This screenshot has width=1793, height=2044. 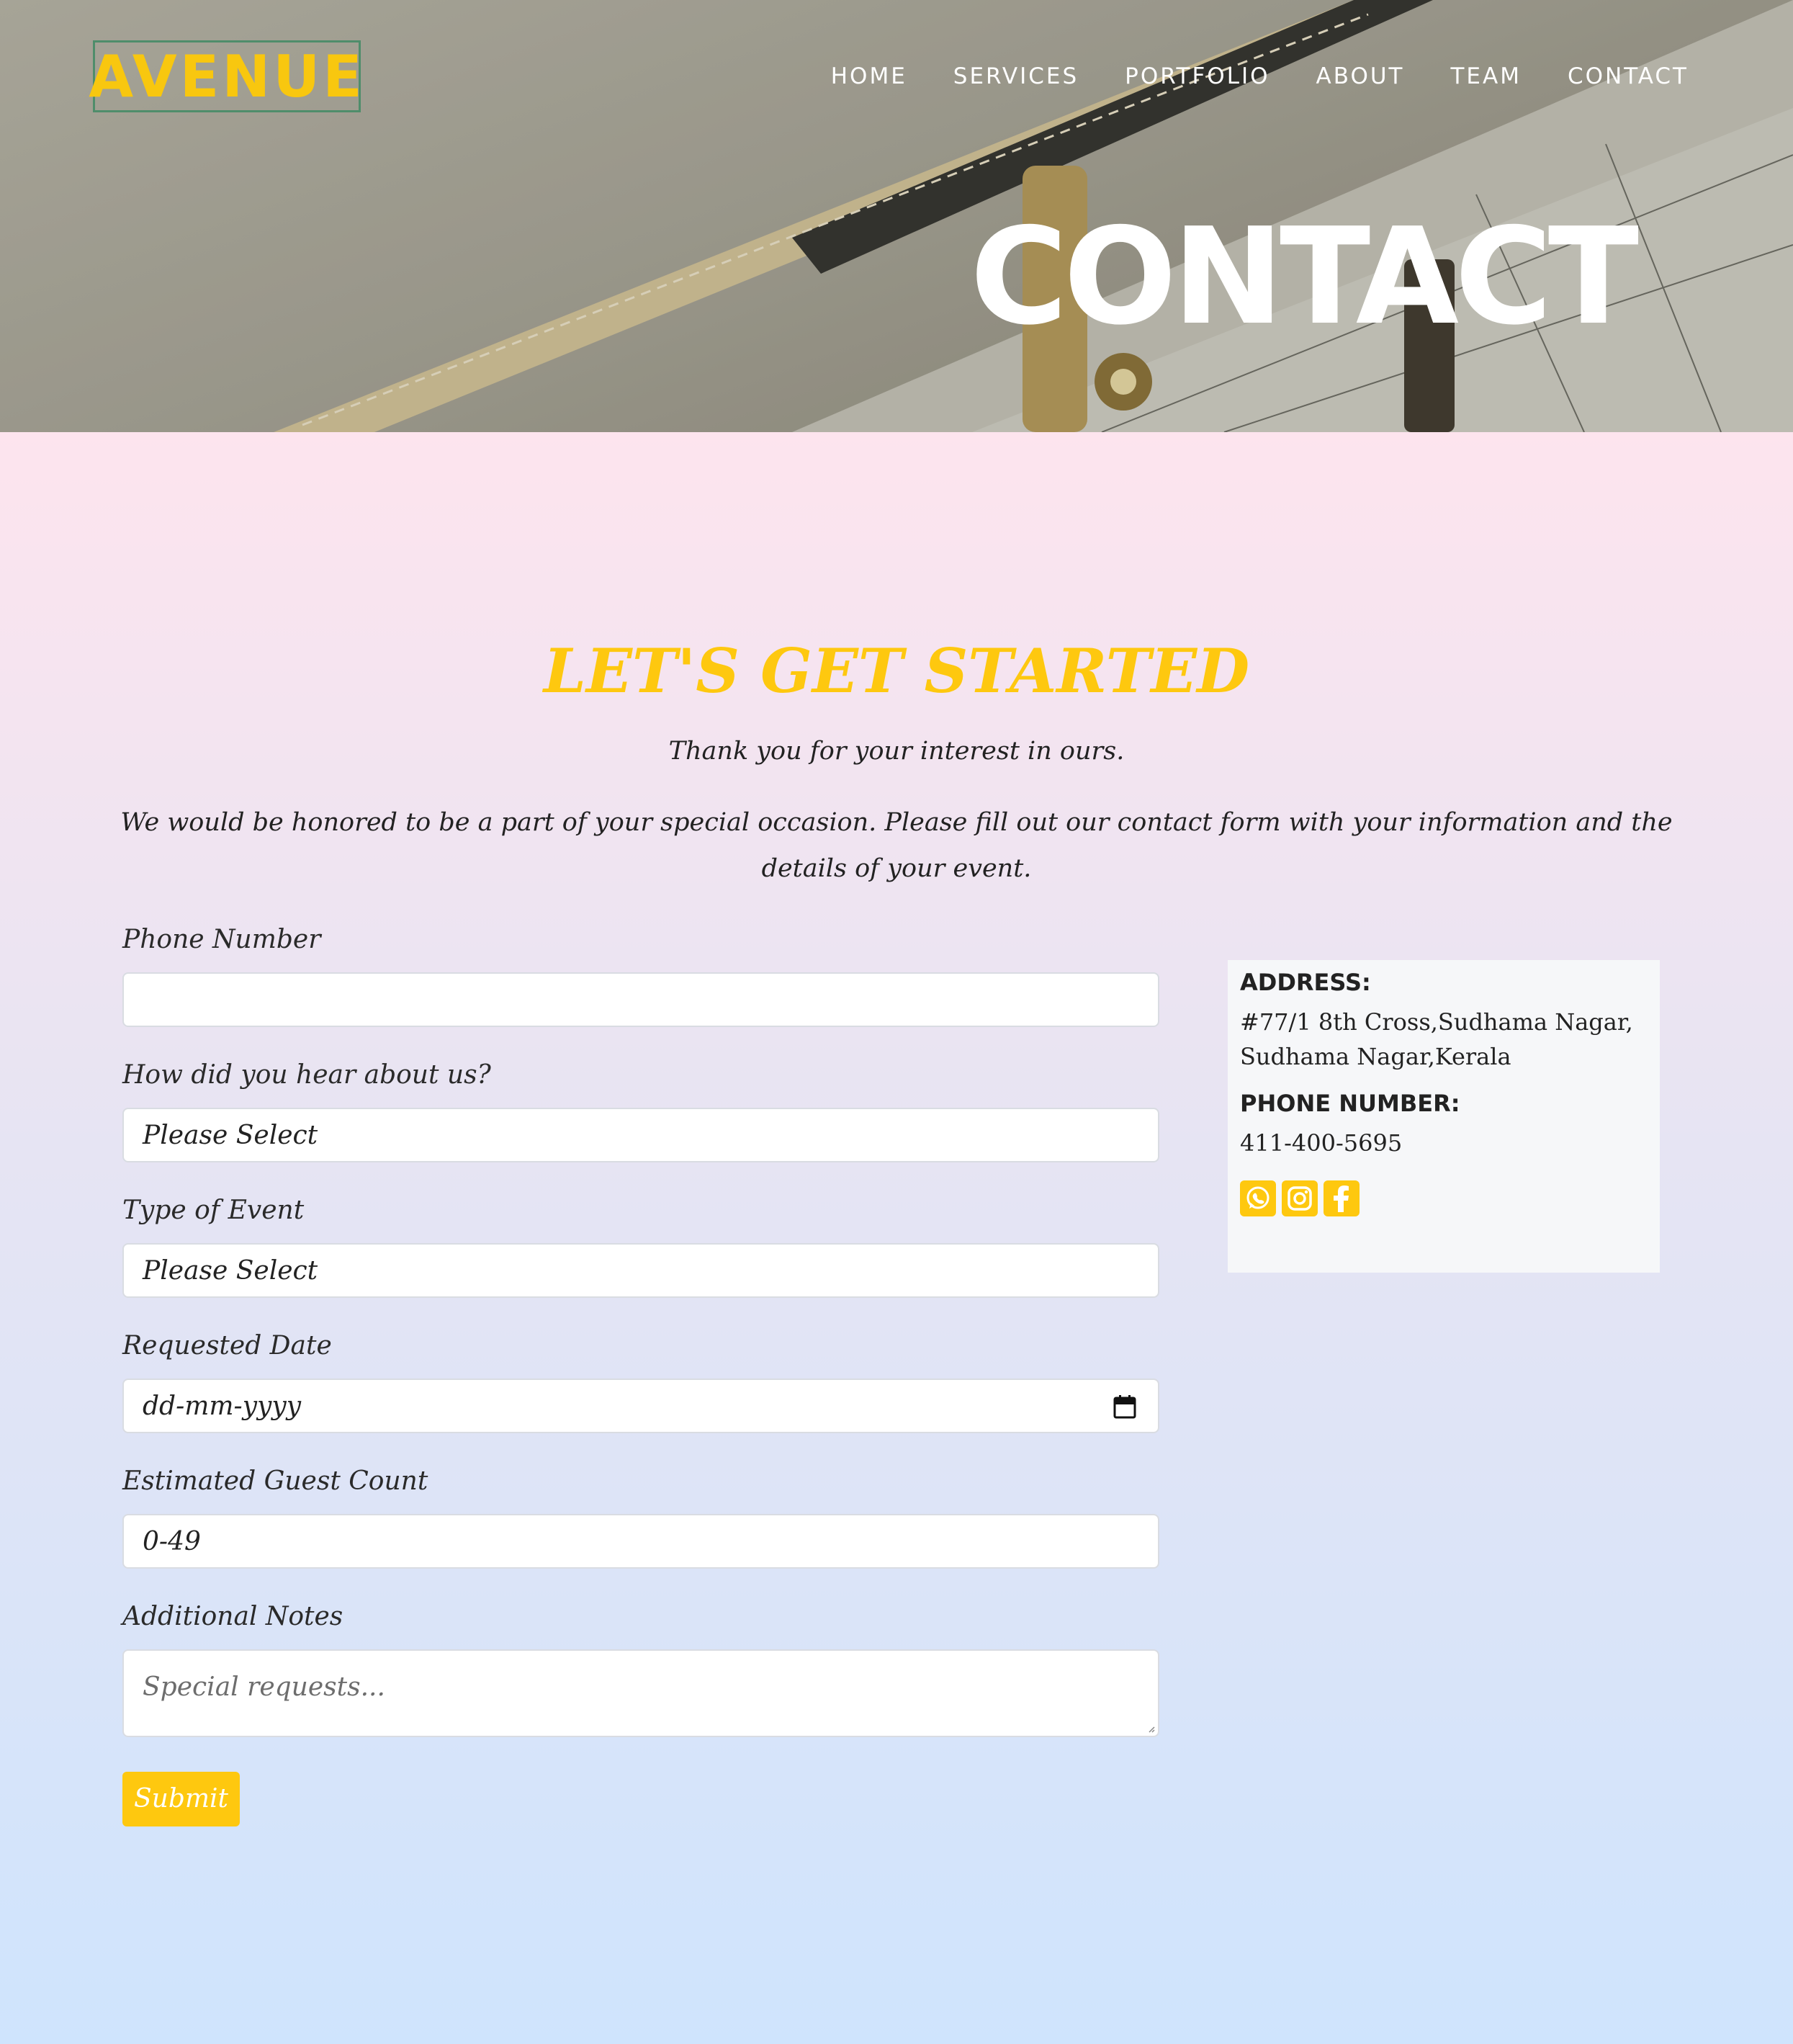 I want to click on date-input: dd-mm-yyyy, so click(x=640, y=1406).